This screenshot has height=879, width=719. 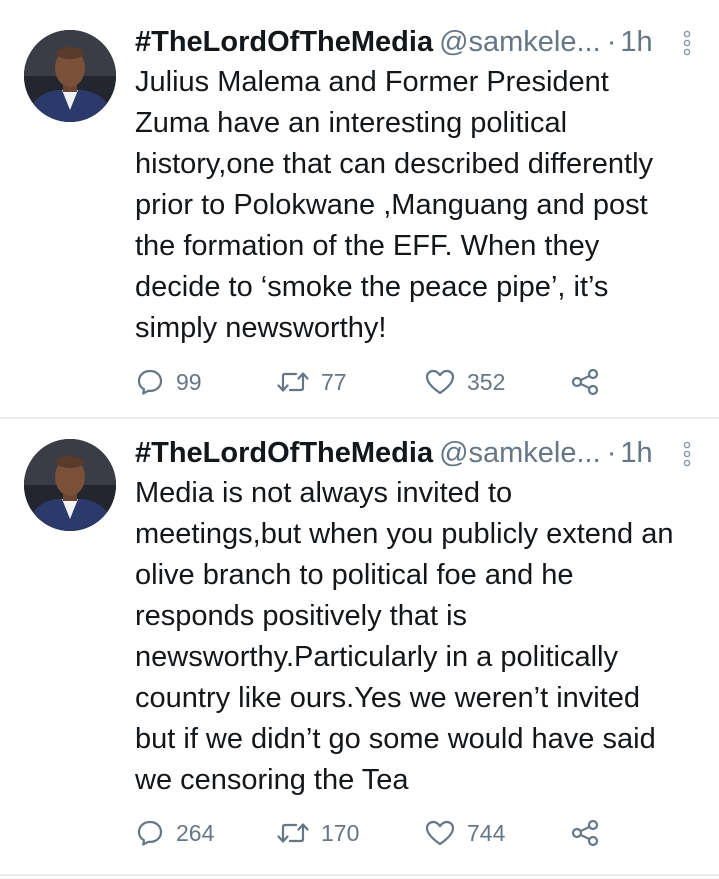 I want to click on tweet-actions: 264 170 744, so click(x=359, y=833).